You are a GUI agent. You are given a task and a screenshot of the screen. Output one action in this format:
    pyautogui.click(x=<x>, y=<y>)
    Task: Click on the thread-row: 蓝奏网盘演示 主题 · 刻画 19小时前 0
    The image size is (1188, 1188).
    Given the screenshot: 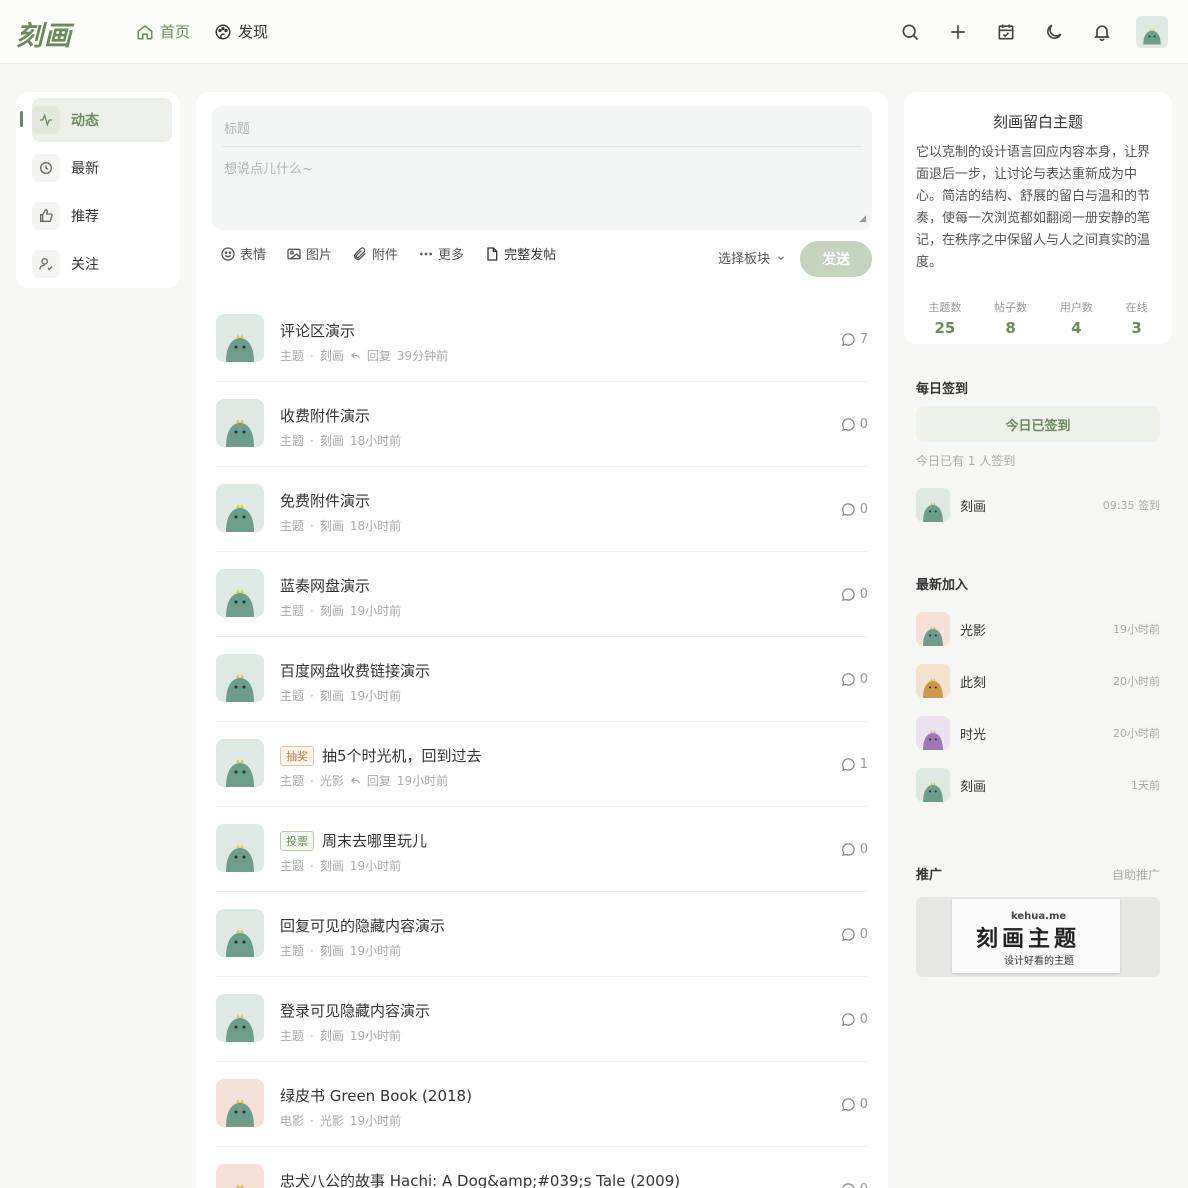 What is the action you would take?
    pyautogui.click(x=542, y=594)
    